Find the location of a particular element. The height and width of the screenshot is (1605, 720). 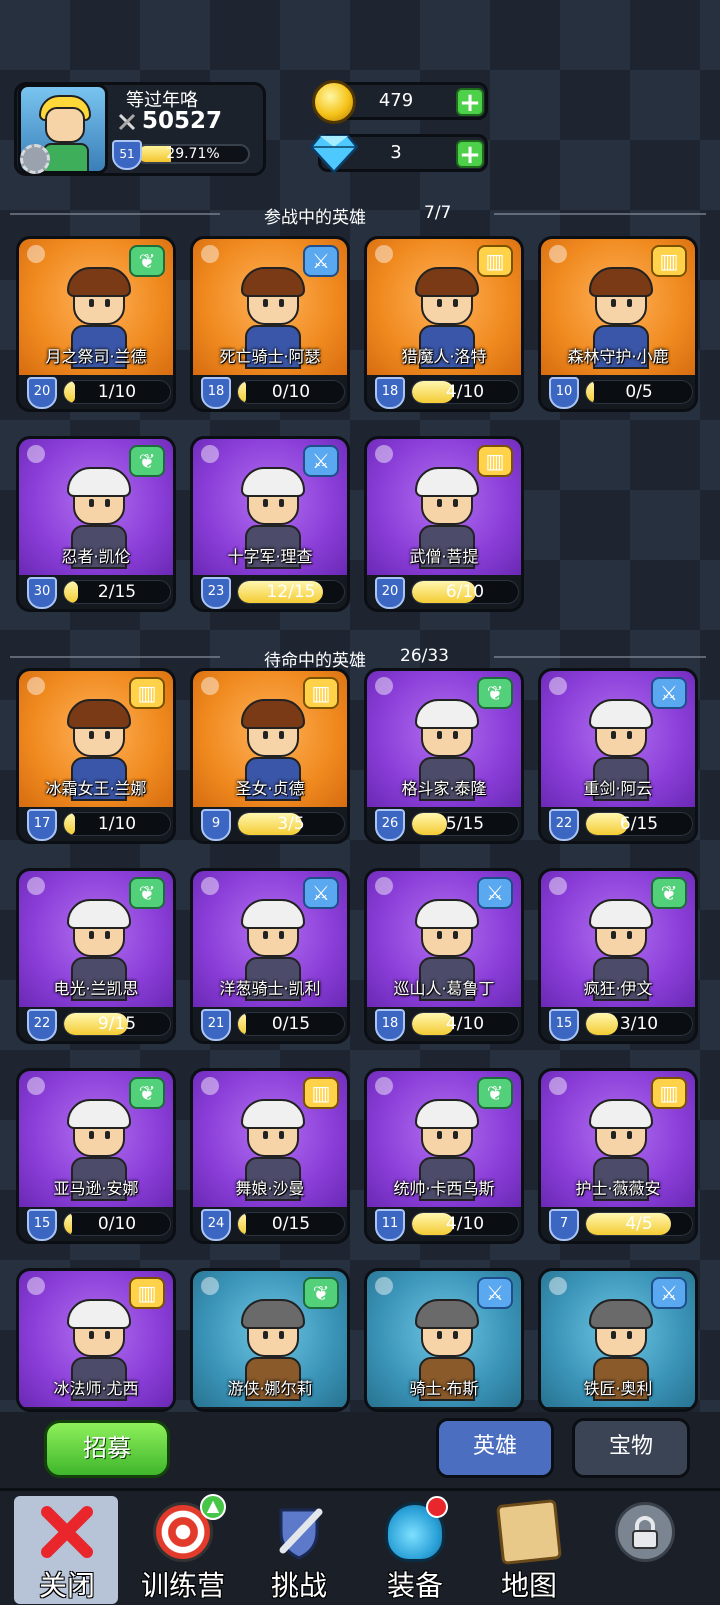

shard-progress-text: 0/15 is located at coordinates (291, 1224).